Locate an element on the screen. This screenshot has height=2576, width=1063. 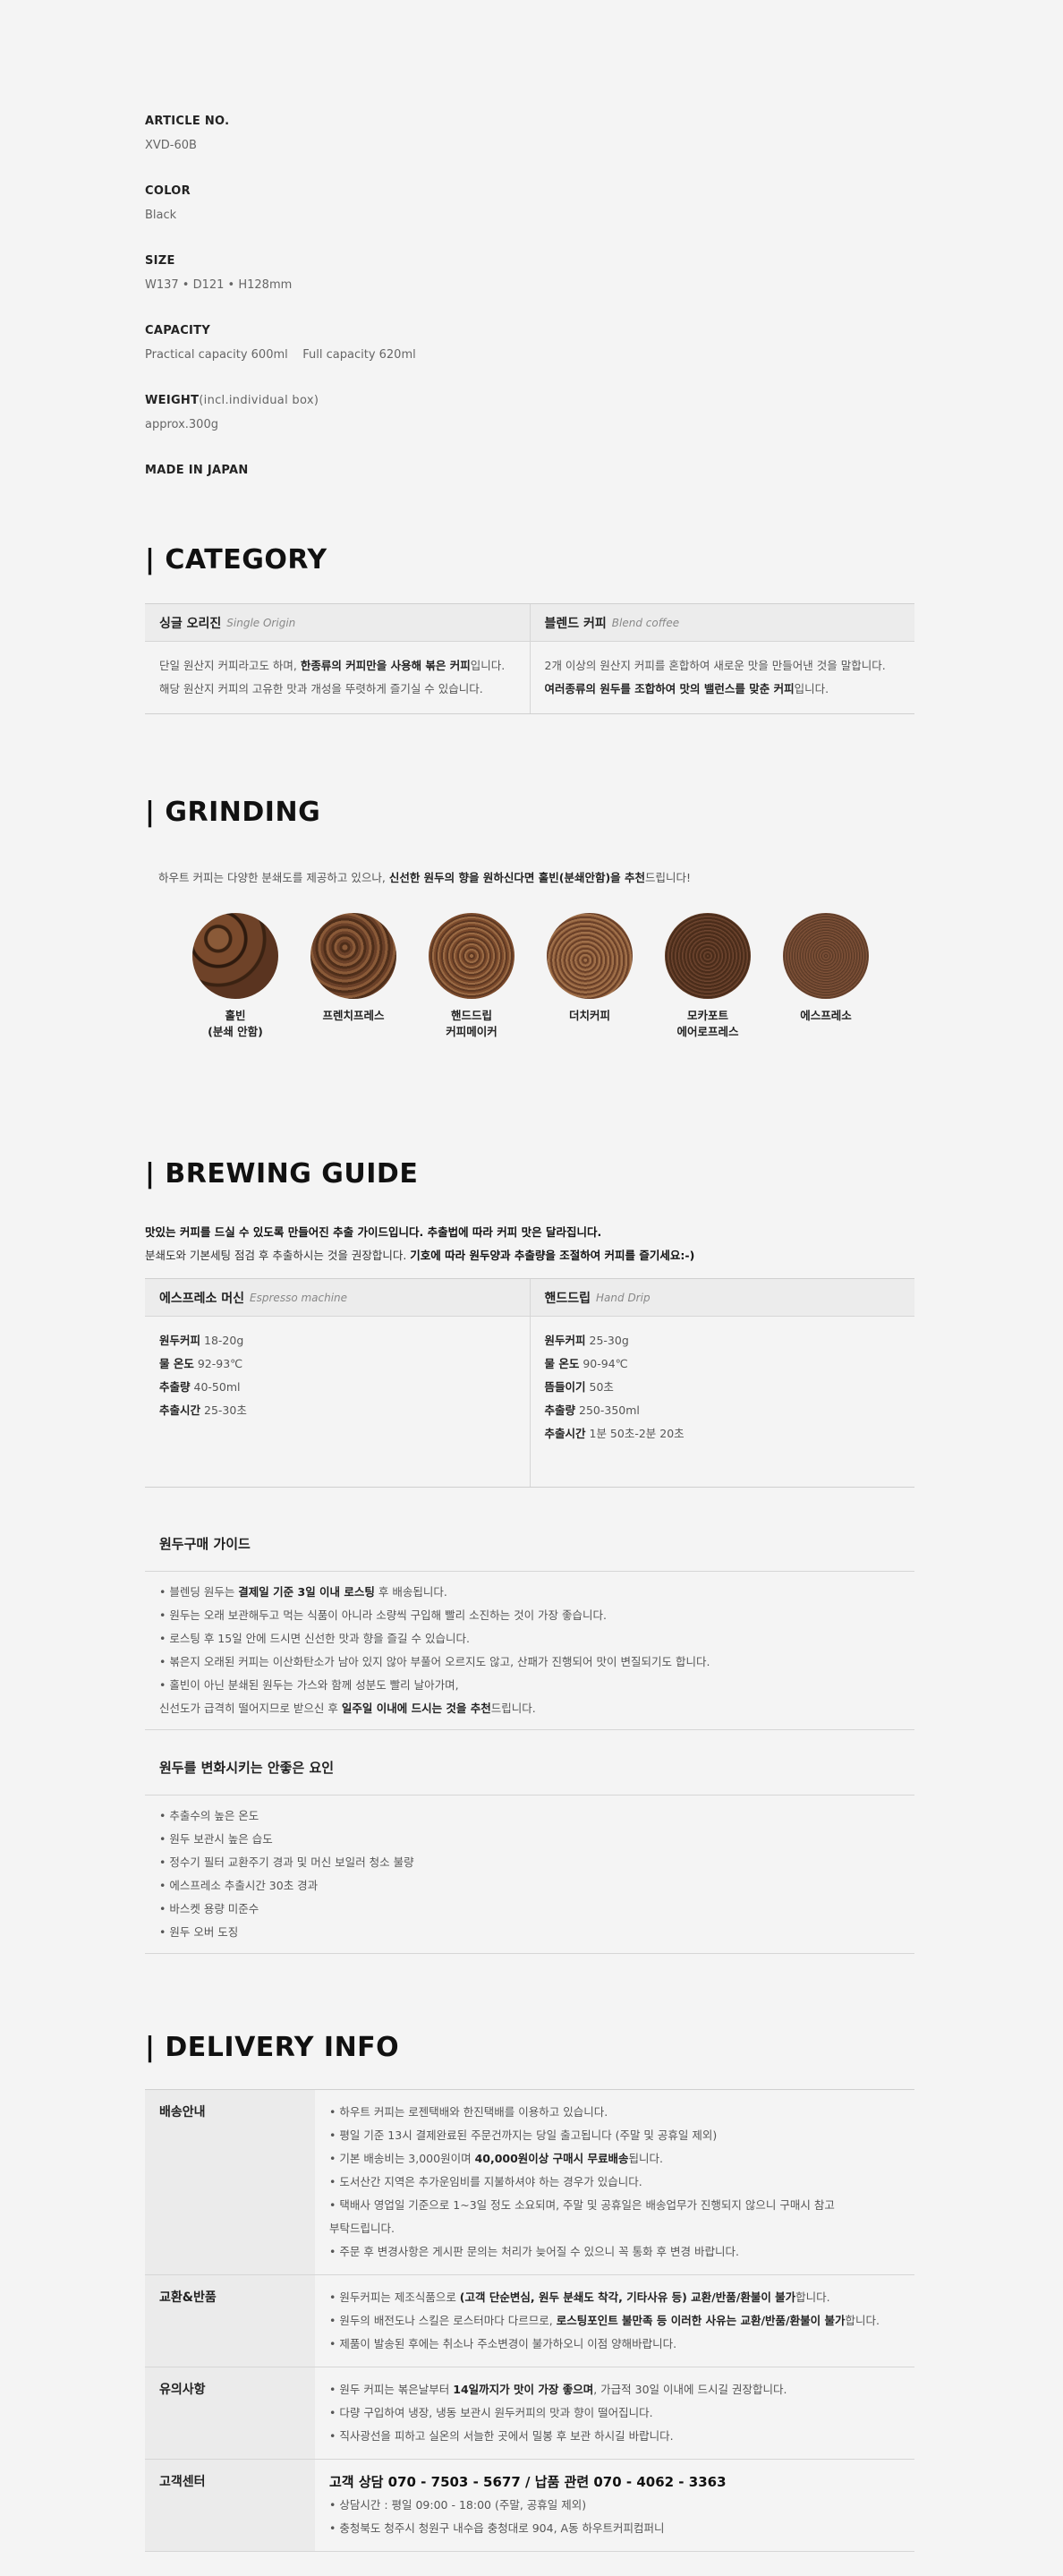
brewing-table-head: 에스프레소 머신 Espresso machine 핸드드립 Hand Drip is located at coordinates (529, 1298).